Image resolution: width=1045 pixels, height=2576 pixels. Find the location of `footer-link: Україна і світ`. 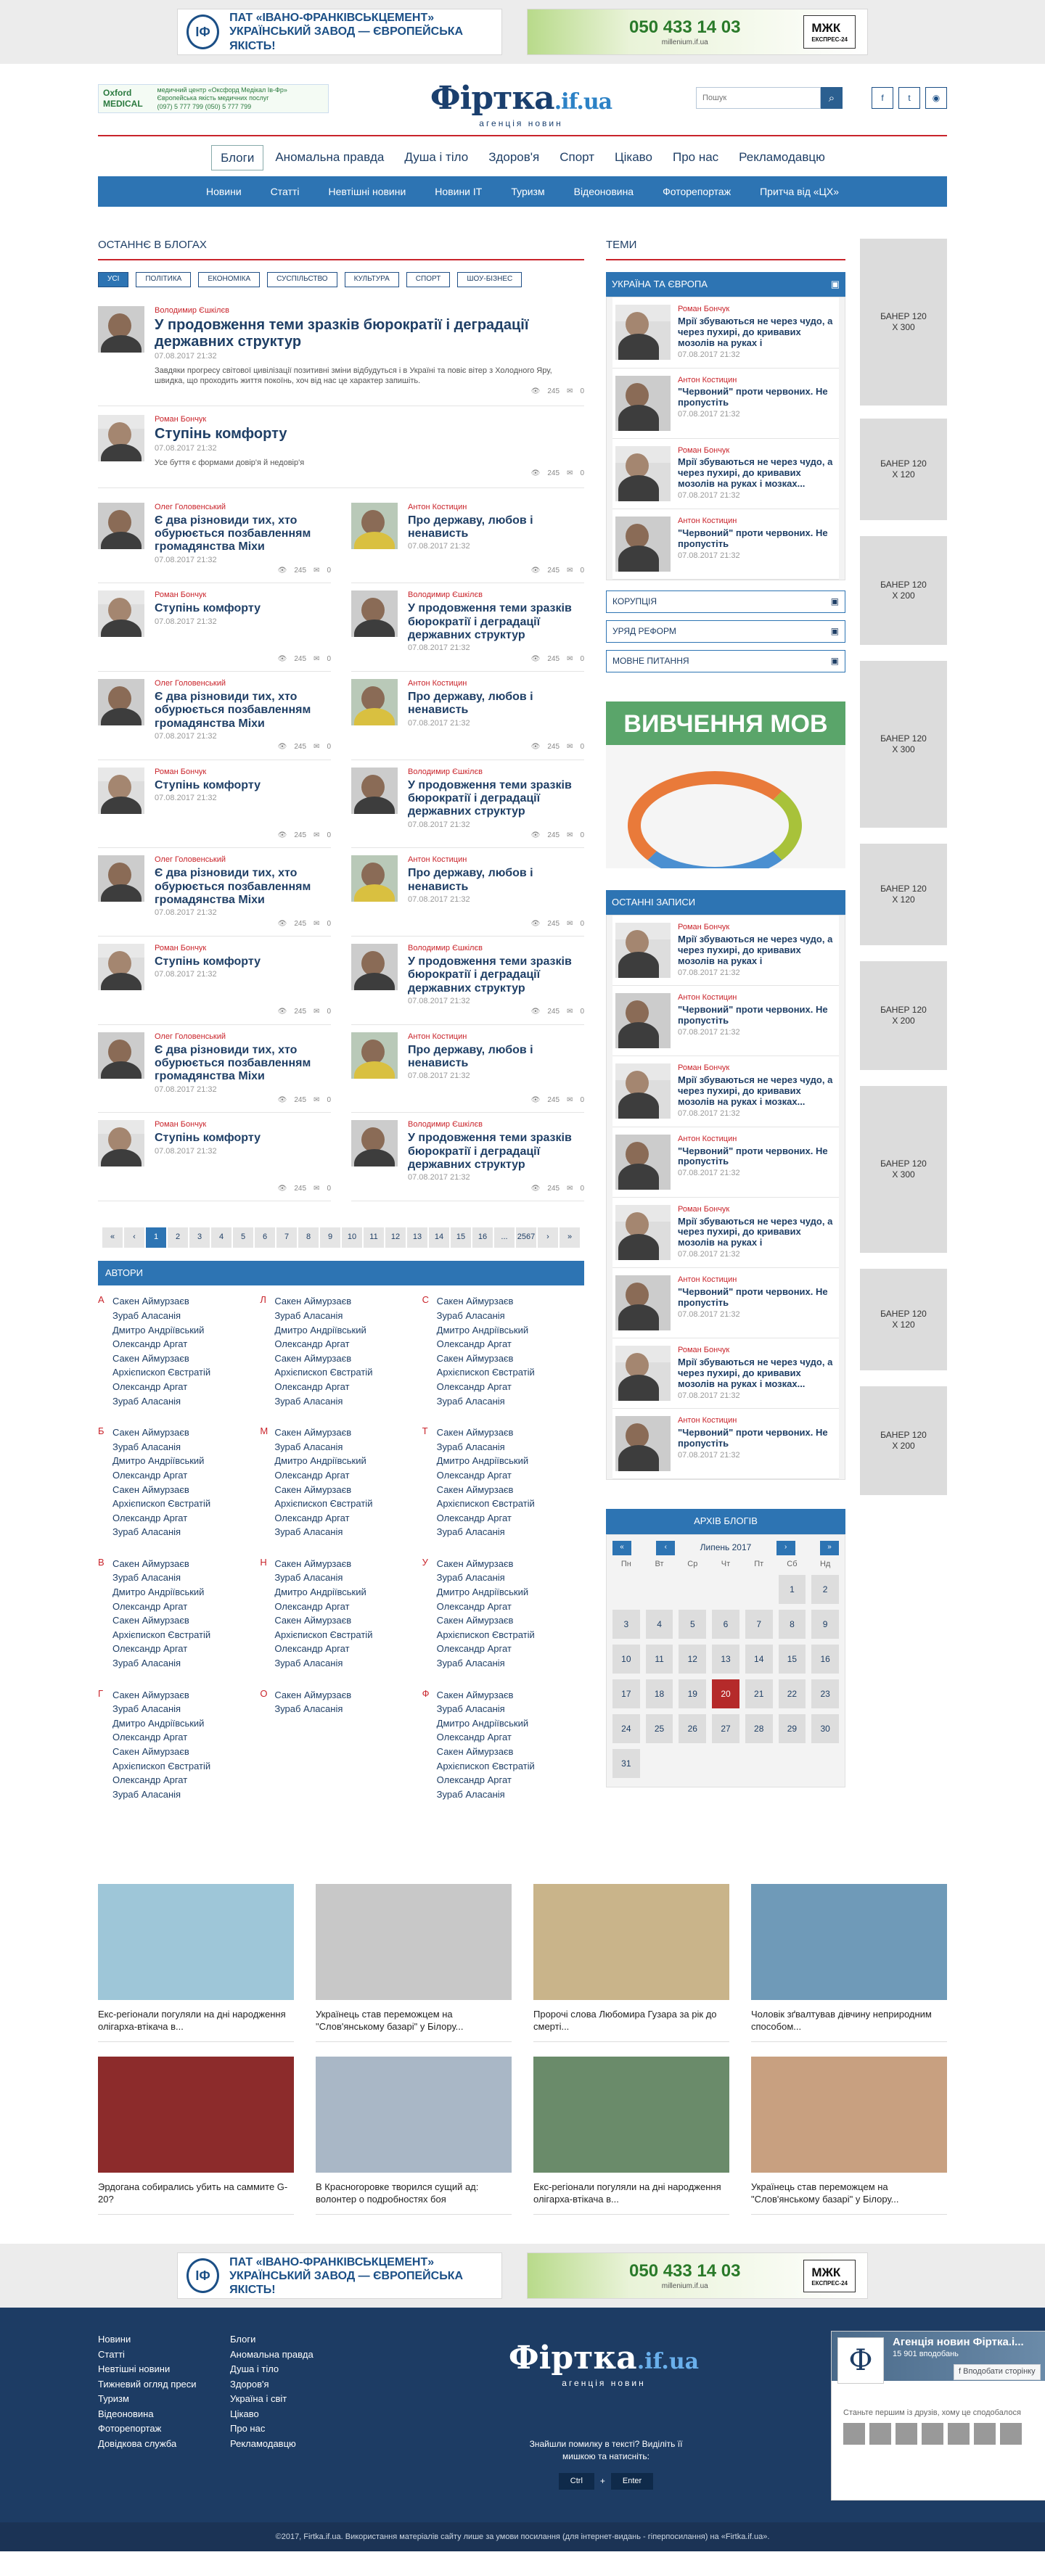

footer-link: Україна і світ is located at coordinates (272, 2399).